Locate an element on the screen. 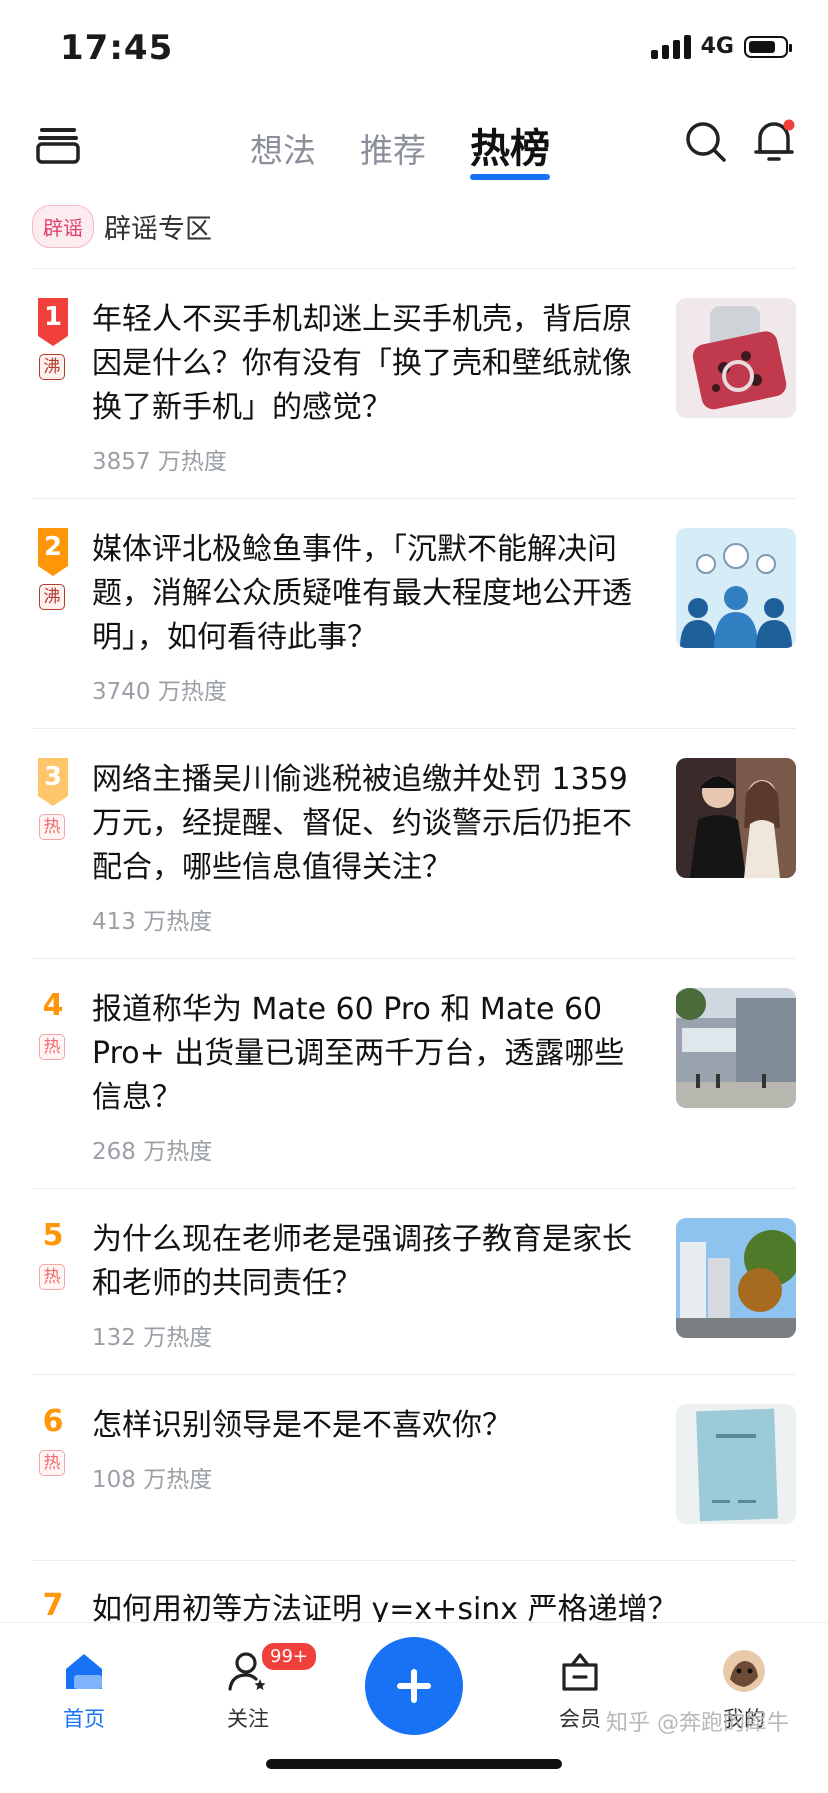  phone-case-image is located at coordinates (736, 358).